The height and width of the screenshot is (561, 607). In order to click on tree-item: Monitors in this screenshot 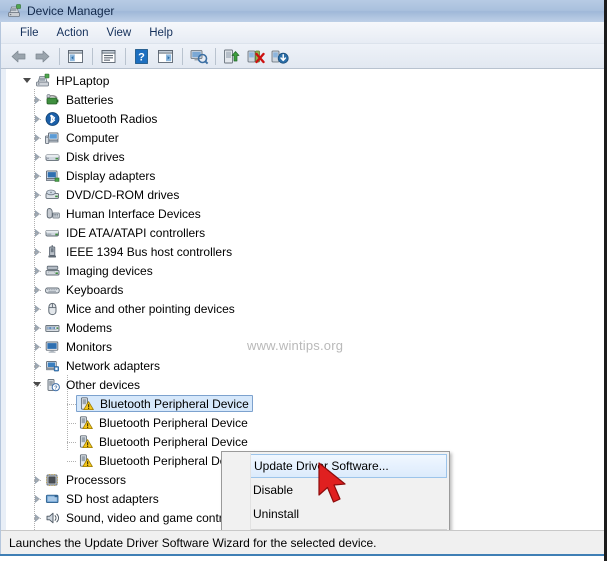, I will do `click(71, 346)`.